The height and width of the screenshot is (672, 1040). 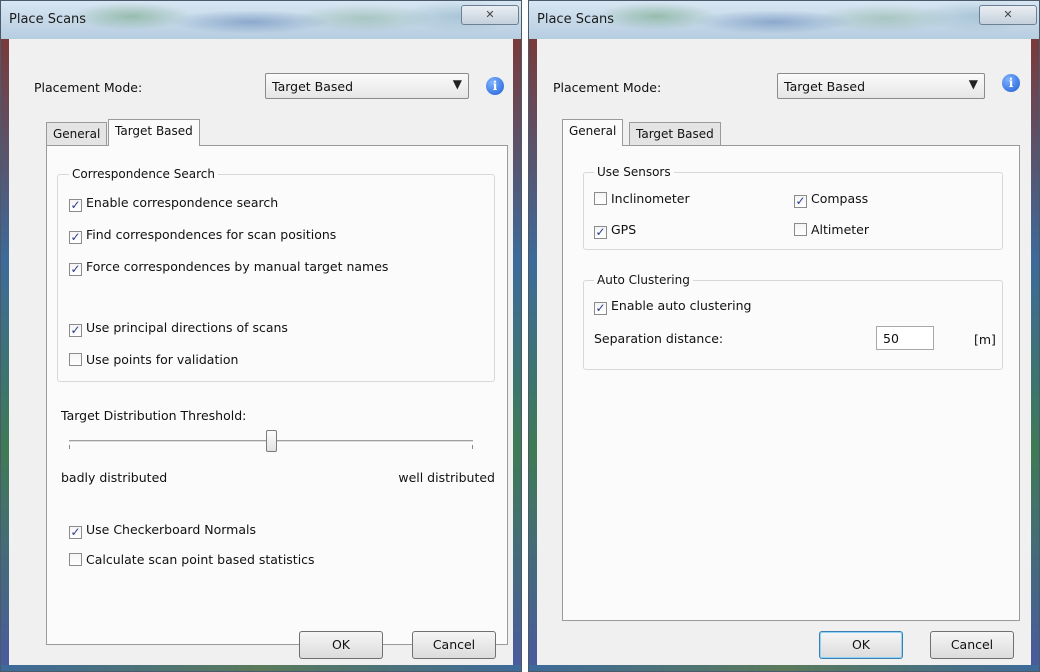 What do you see at coordinates (673, 306) in the screenshot?
I see `checkbox-enable-auto-clustering: ✓ Enable auto clustering` at bounding box center [673, 306].